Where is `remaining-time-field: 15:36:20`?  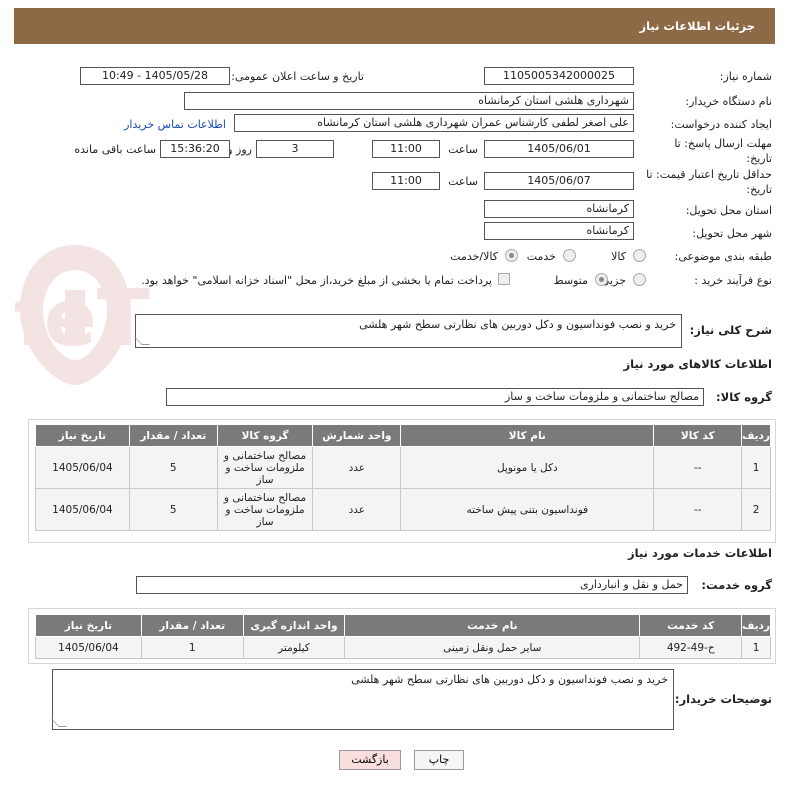
remaining-time-field: 15:36:20 is located at coordinates (195, 149).